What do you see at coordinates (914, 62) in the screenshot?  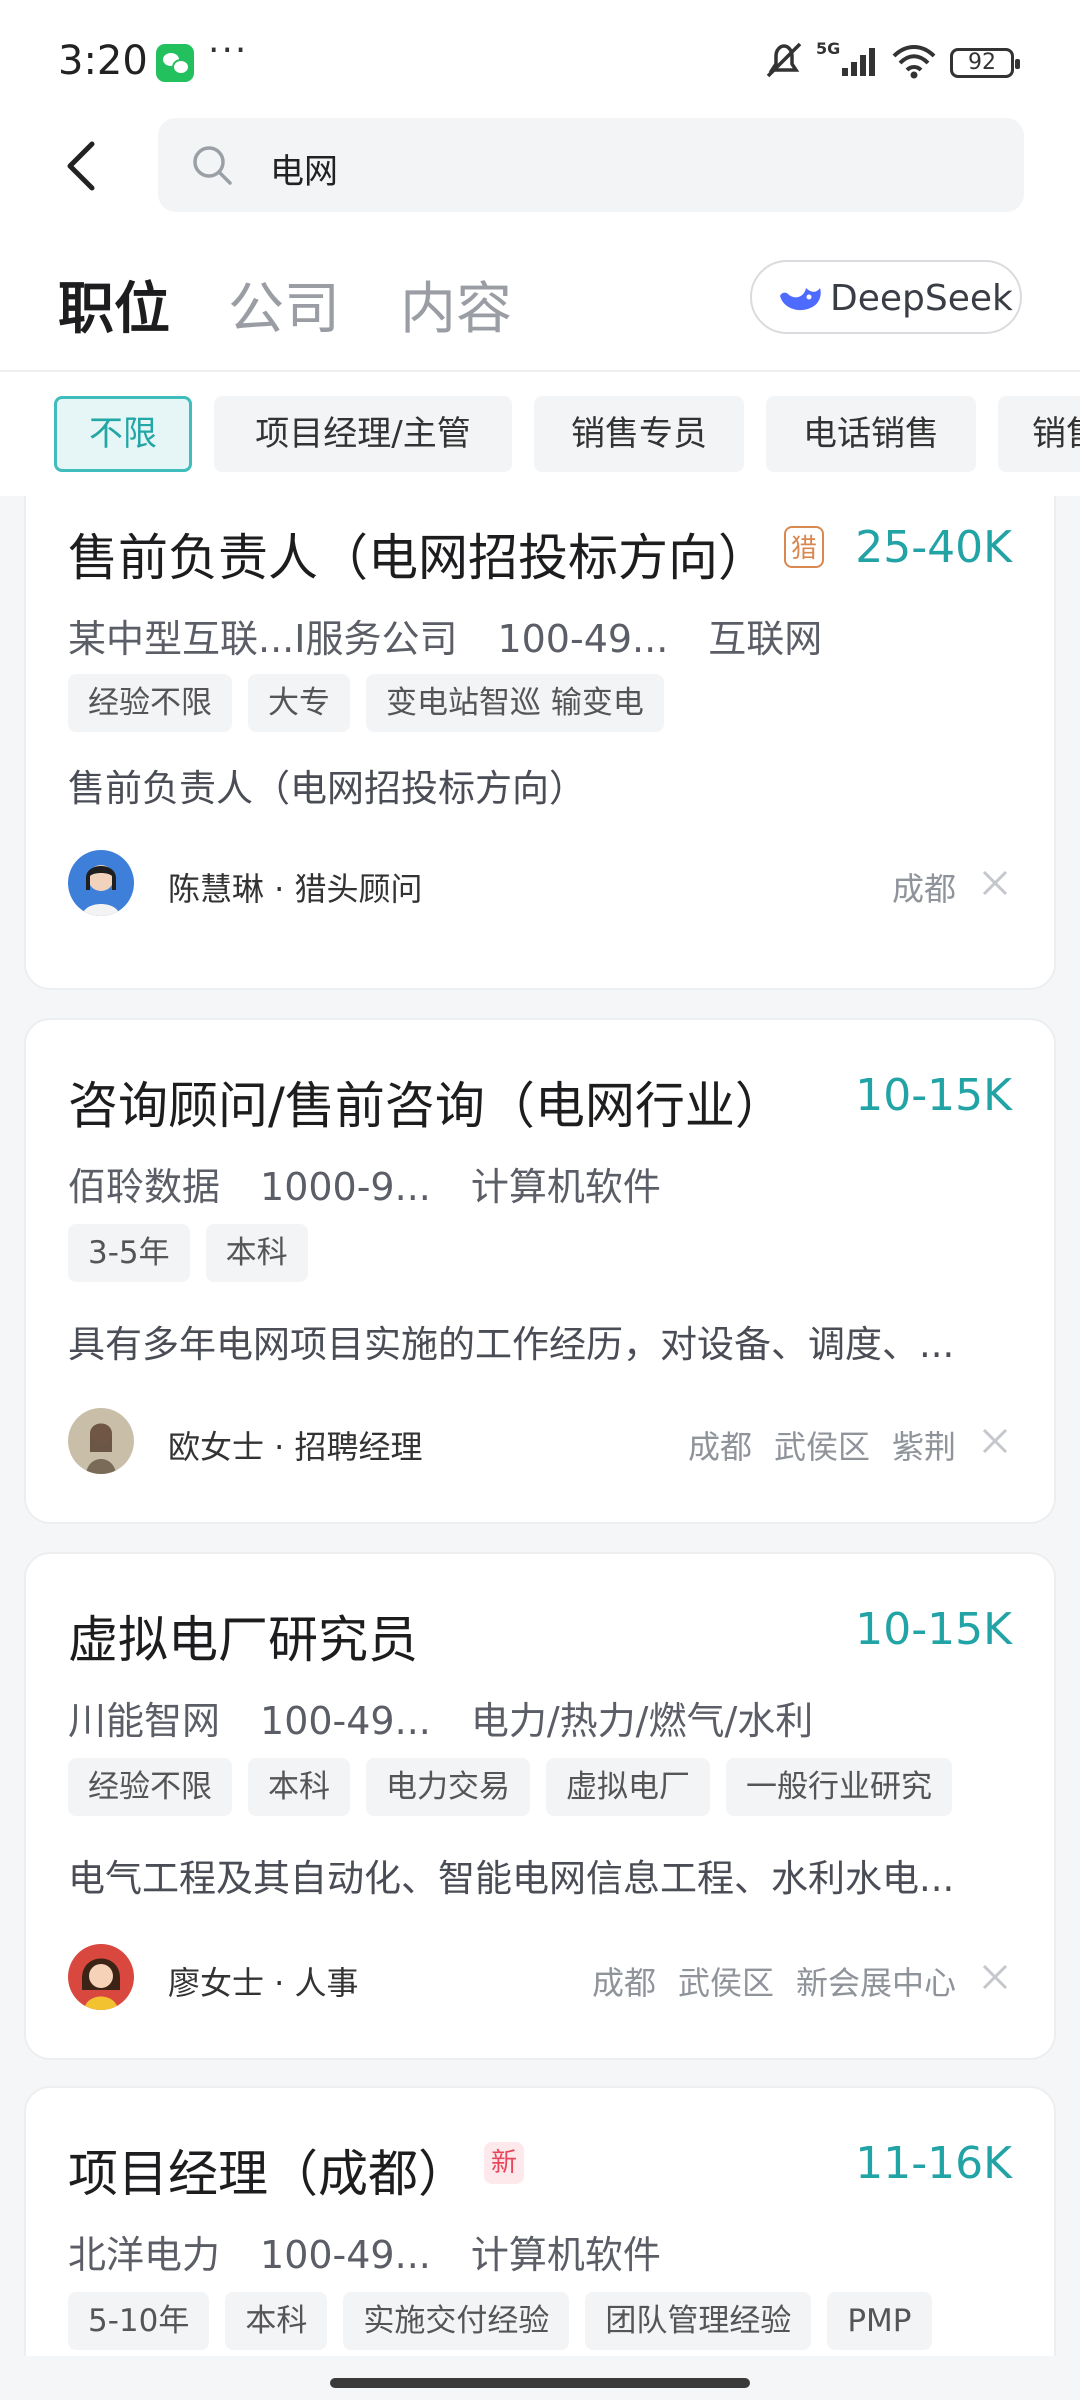 I see `wifi-icon` at bounding box center [914, 62].